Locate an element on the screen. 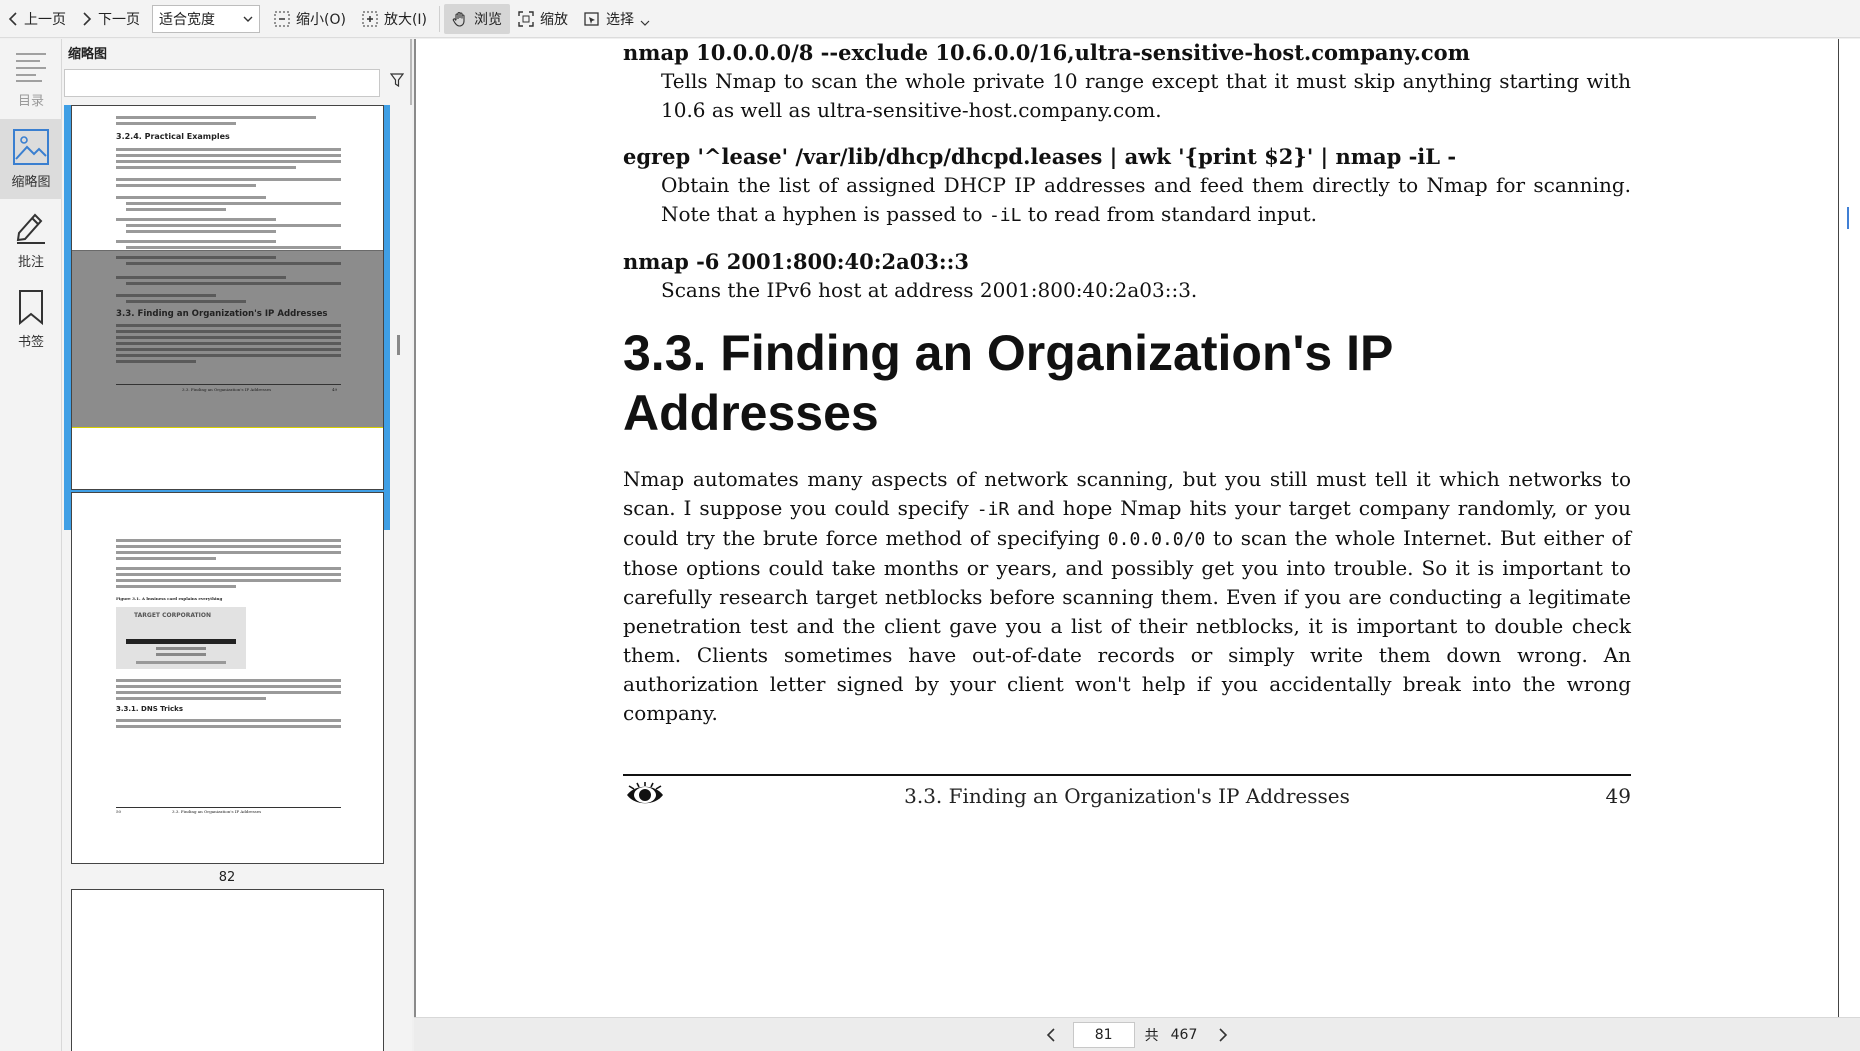 Image resolution: width=1860 pixels, height=1051 pixels. thumb-footer-num: 49 is located at coordinates (335, 389).